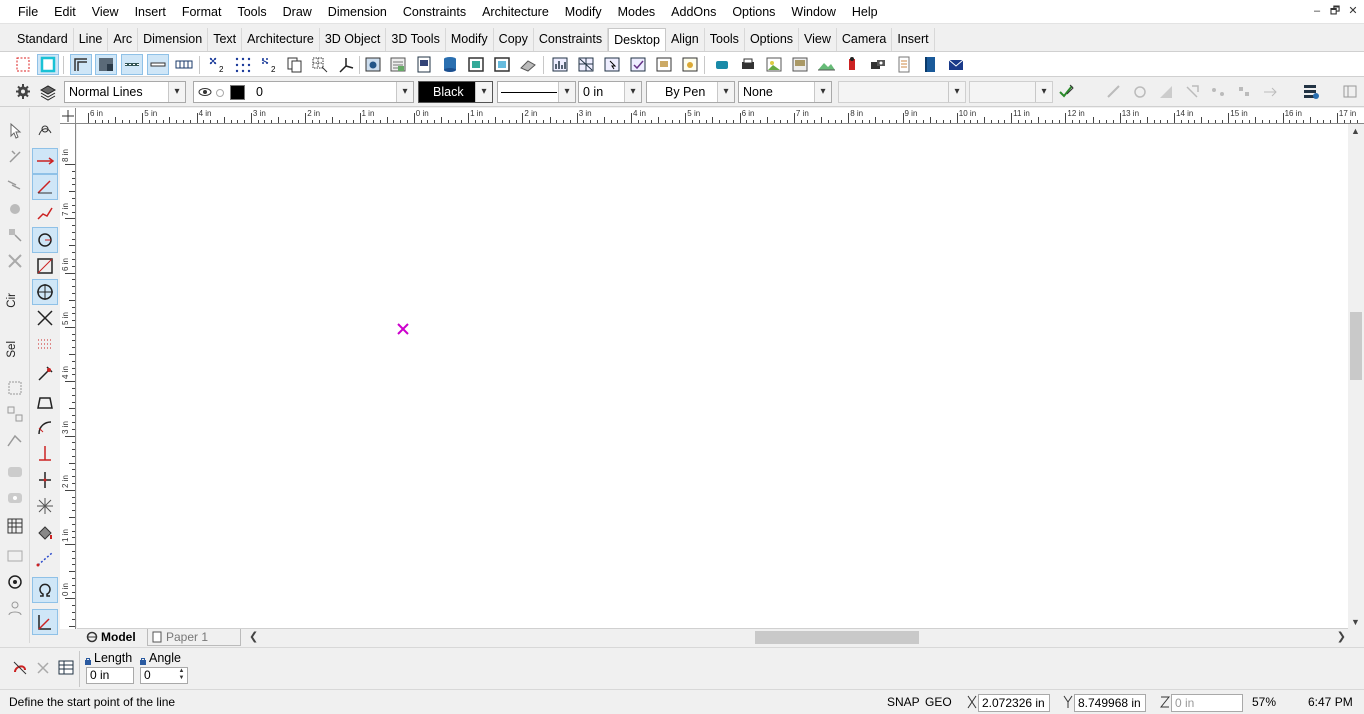 The width and height of the screenshot is (1364, 714). I want to click on snap-settings-icon, so click(20, 667).